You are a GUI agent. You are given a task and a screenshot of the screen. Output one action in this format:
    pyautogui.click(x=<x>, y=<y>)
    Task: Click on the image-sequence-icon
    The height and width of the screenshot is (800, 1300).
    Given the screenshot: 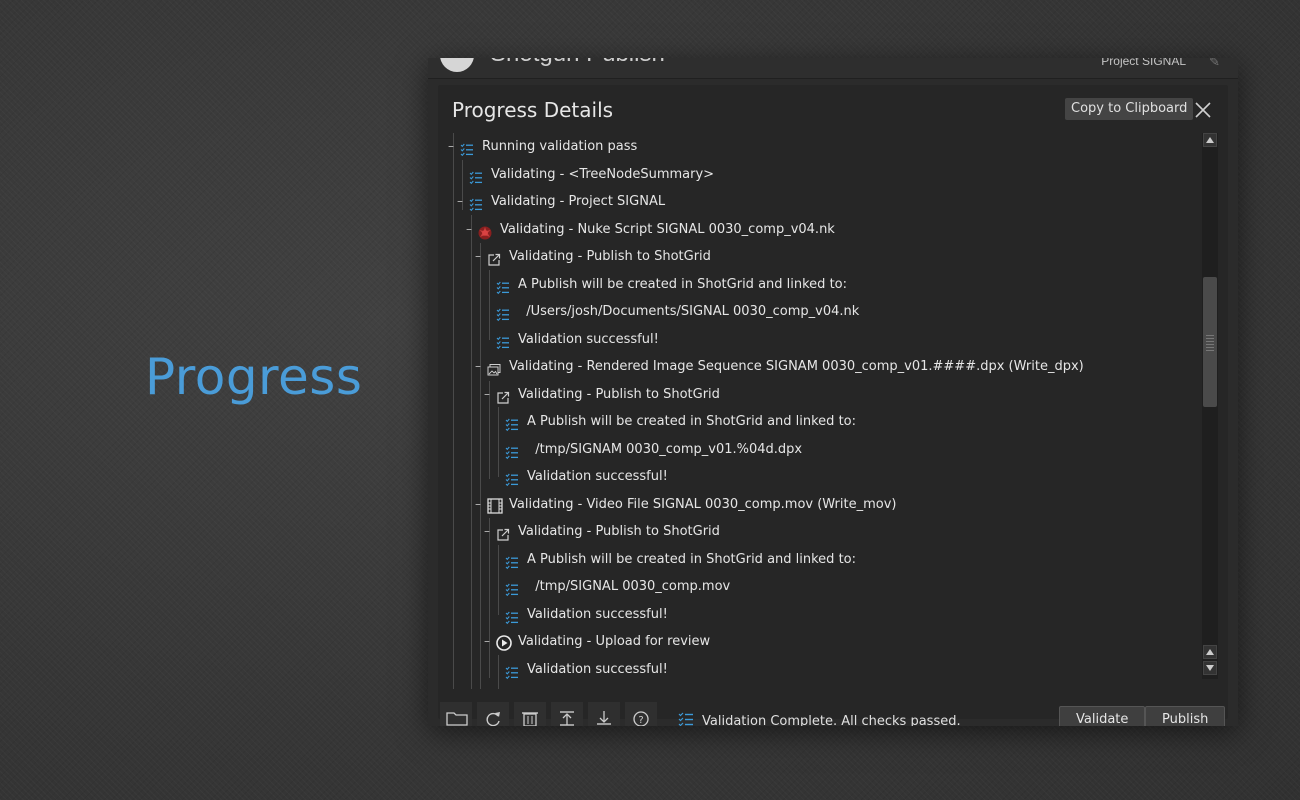 What is the action you would take?
    pyautogui.click(x=494, y=368)
    